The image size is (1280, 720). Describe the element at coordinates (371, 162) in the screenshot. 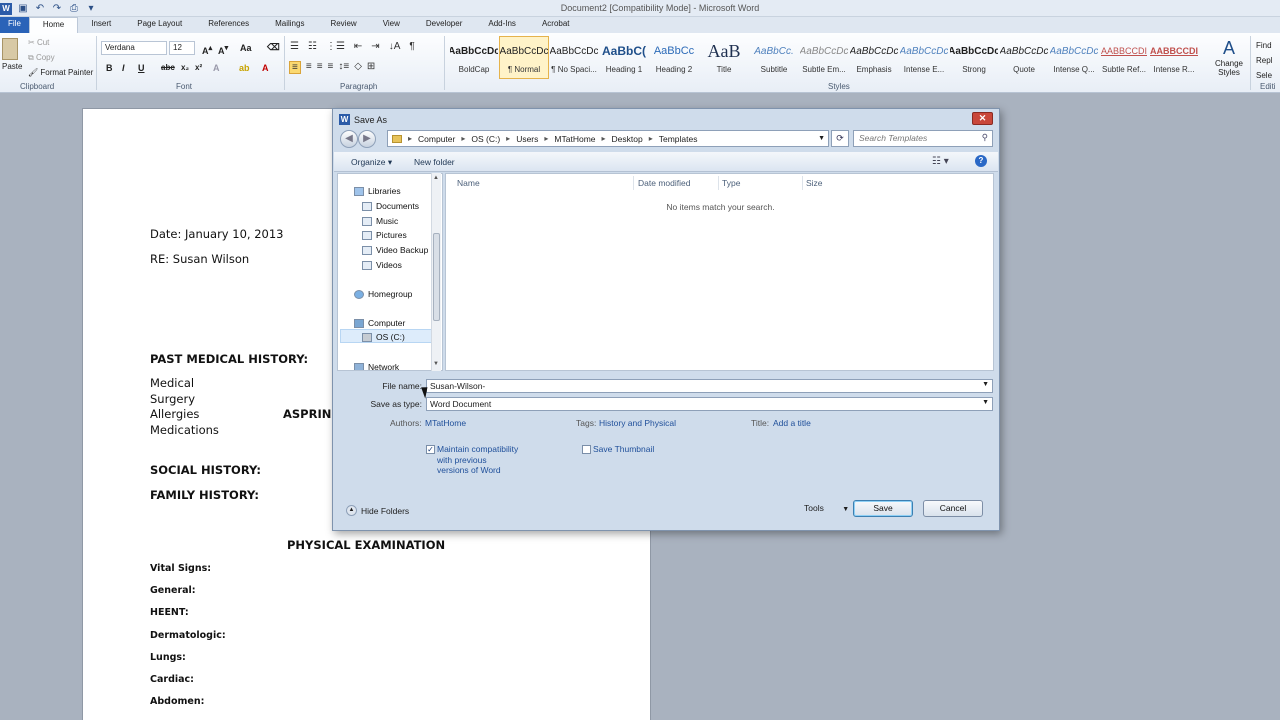

I see `organize-button: Organize ▾` at that location.